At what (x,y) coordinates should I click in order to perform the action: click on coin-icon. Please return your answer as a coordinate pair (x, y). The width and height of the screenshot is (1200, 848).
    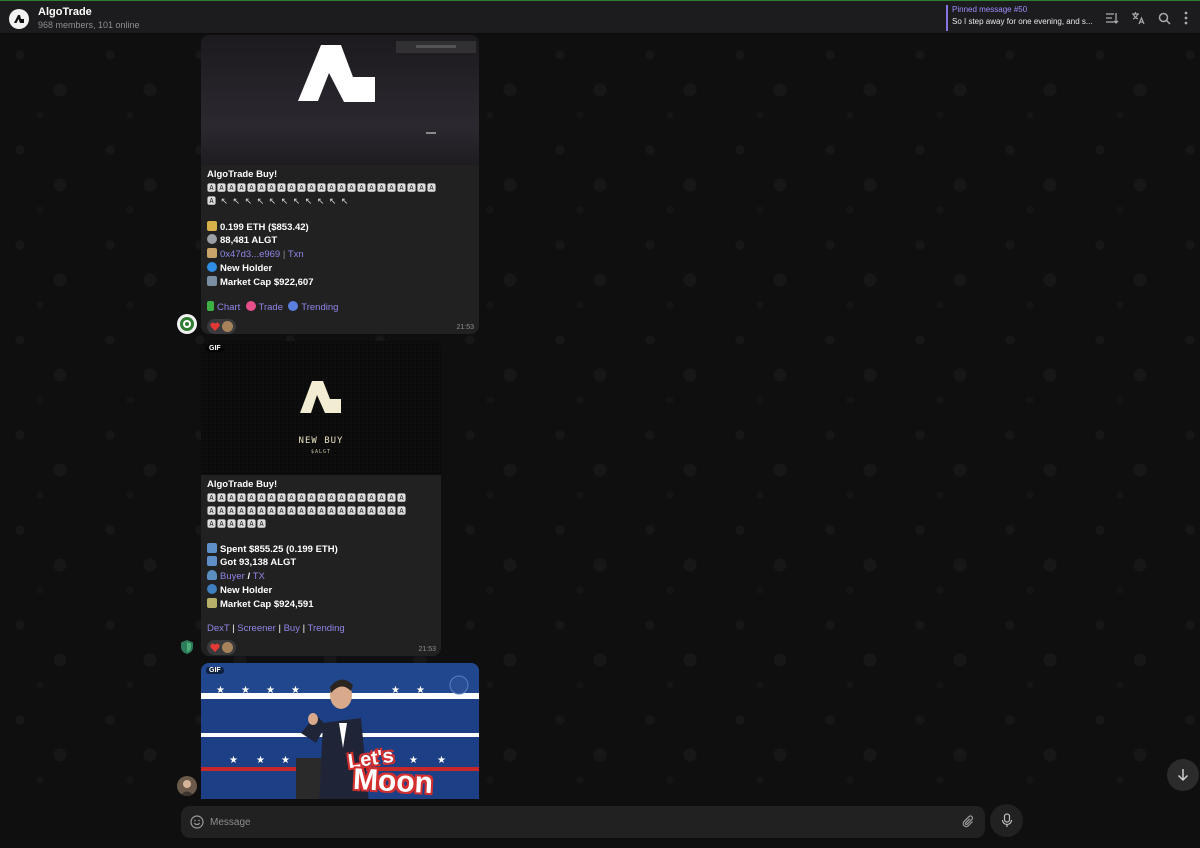
    Looking at the image, I should click on (212, 239).